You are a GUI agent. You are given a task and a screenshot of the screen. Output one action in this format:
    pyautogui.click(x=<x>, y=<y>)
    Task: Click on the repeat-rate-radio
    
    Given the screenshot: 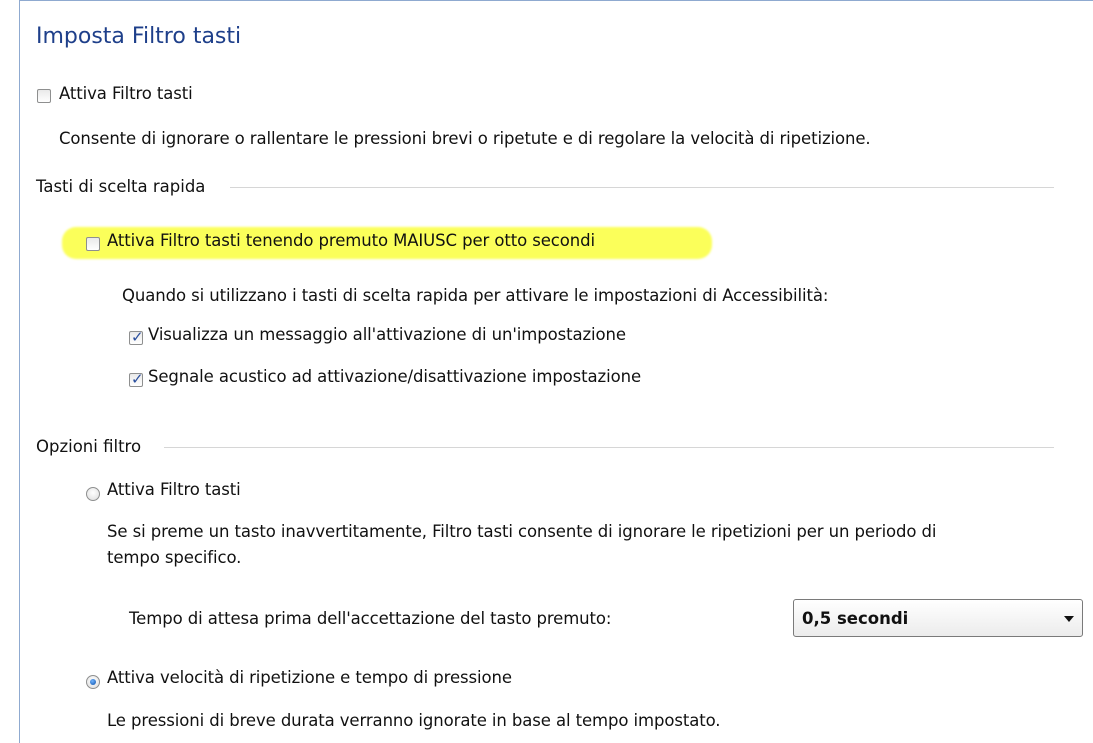 What is the action you would take?
    pyautogui.click(x=93, y=682)
    